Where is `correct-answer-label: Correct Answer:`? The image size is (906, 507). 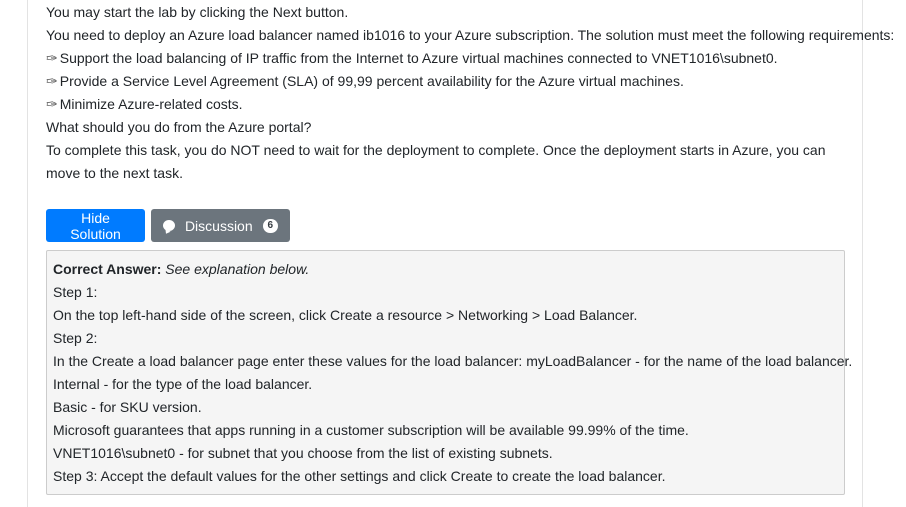
correct-answer-label: Correct Answer: is located at coordinates (107, 269).